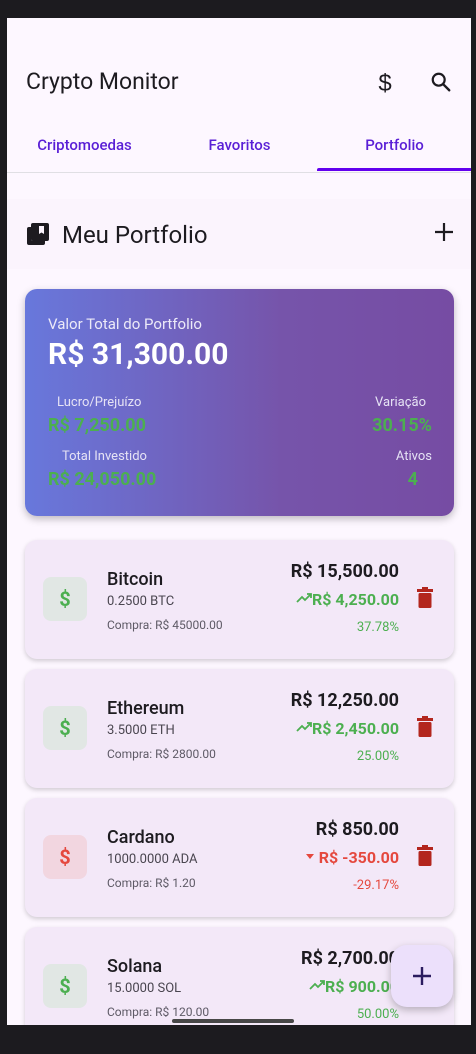 This screenshot has height=1054, width=476. I want to click on coin-percent: -29.17%, so click(376, 885).